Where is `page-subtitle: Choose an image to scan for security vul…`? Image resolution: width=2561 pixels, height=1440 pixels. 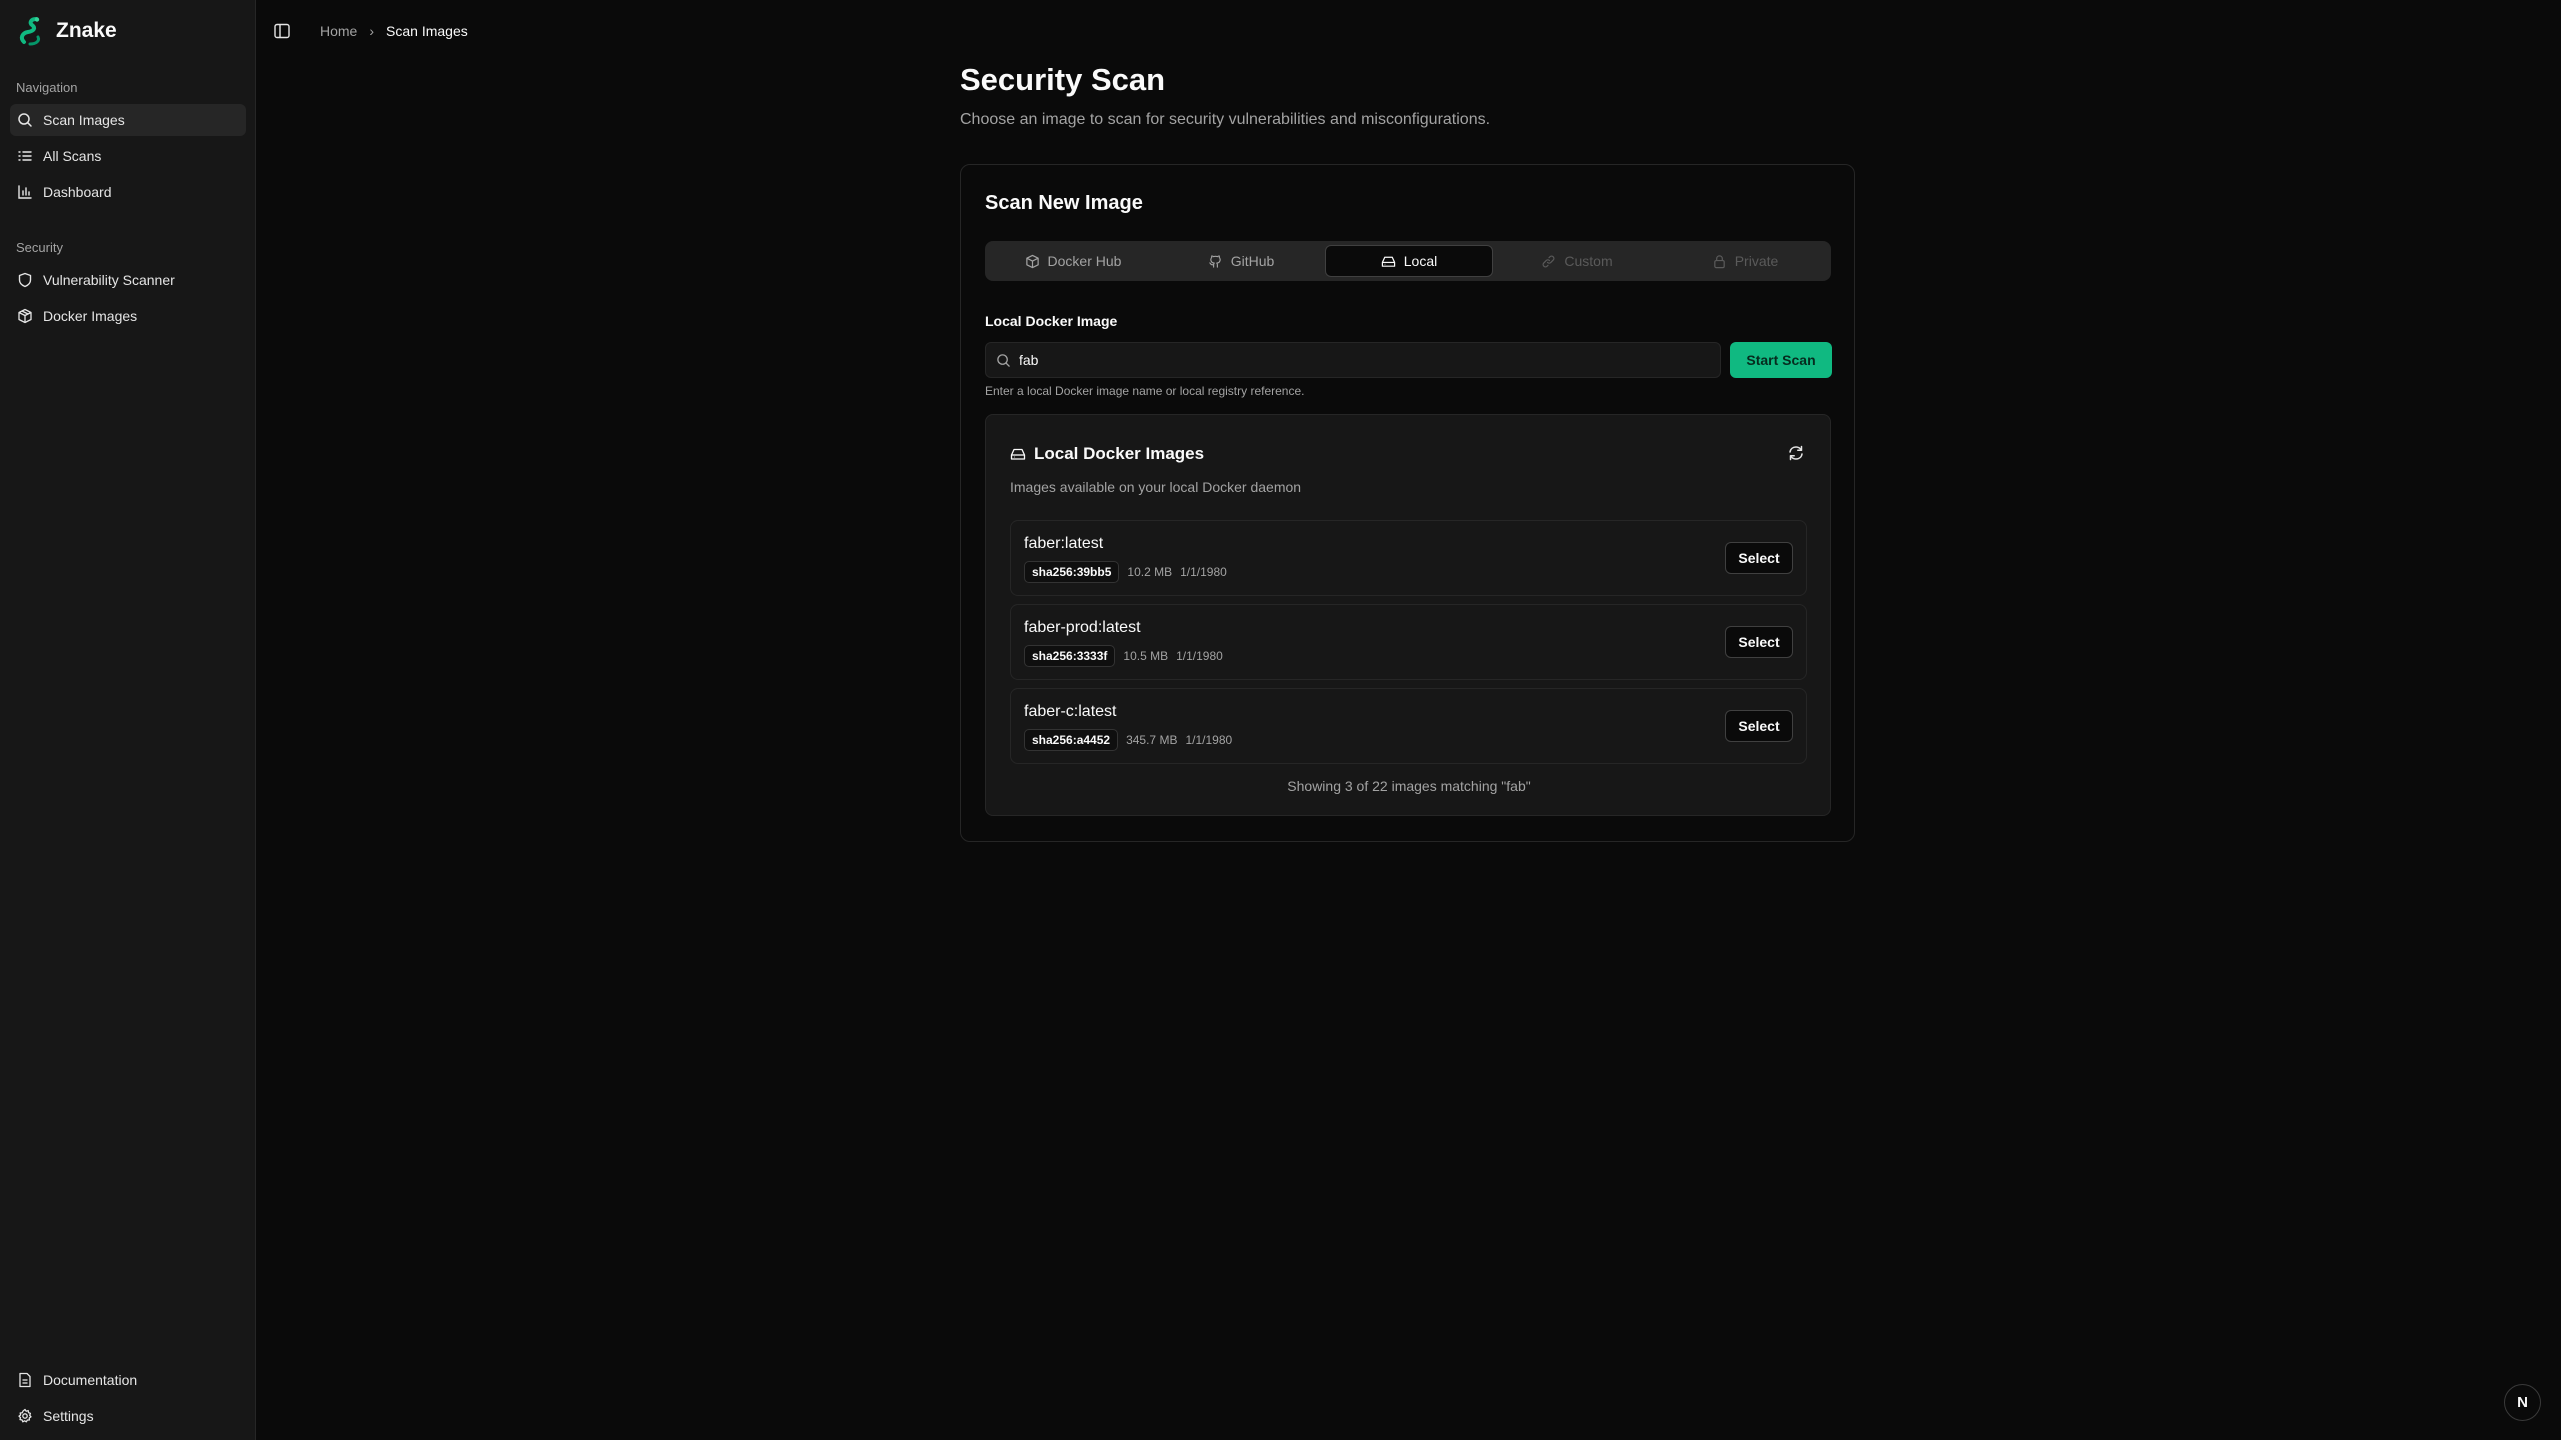
page-subtitle: Choose an image to scan for security vul… is located at coordinates (1225, 119).